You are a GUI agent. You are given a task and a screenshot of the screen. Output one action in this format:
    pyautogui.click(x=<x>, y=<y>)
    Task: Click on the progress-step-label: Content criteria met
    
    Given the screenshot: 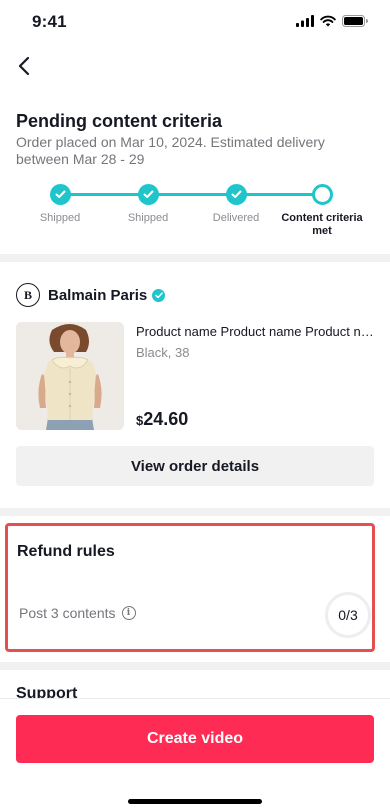 What is the action you would take?
    pyautogui.click(x=322, y=224)
    